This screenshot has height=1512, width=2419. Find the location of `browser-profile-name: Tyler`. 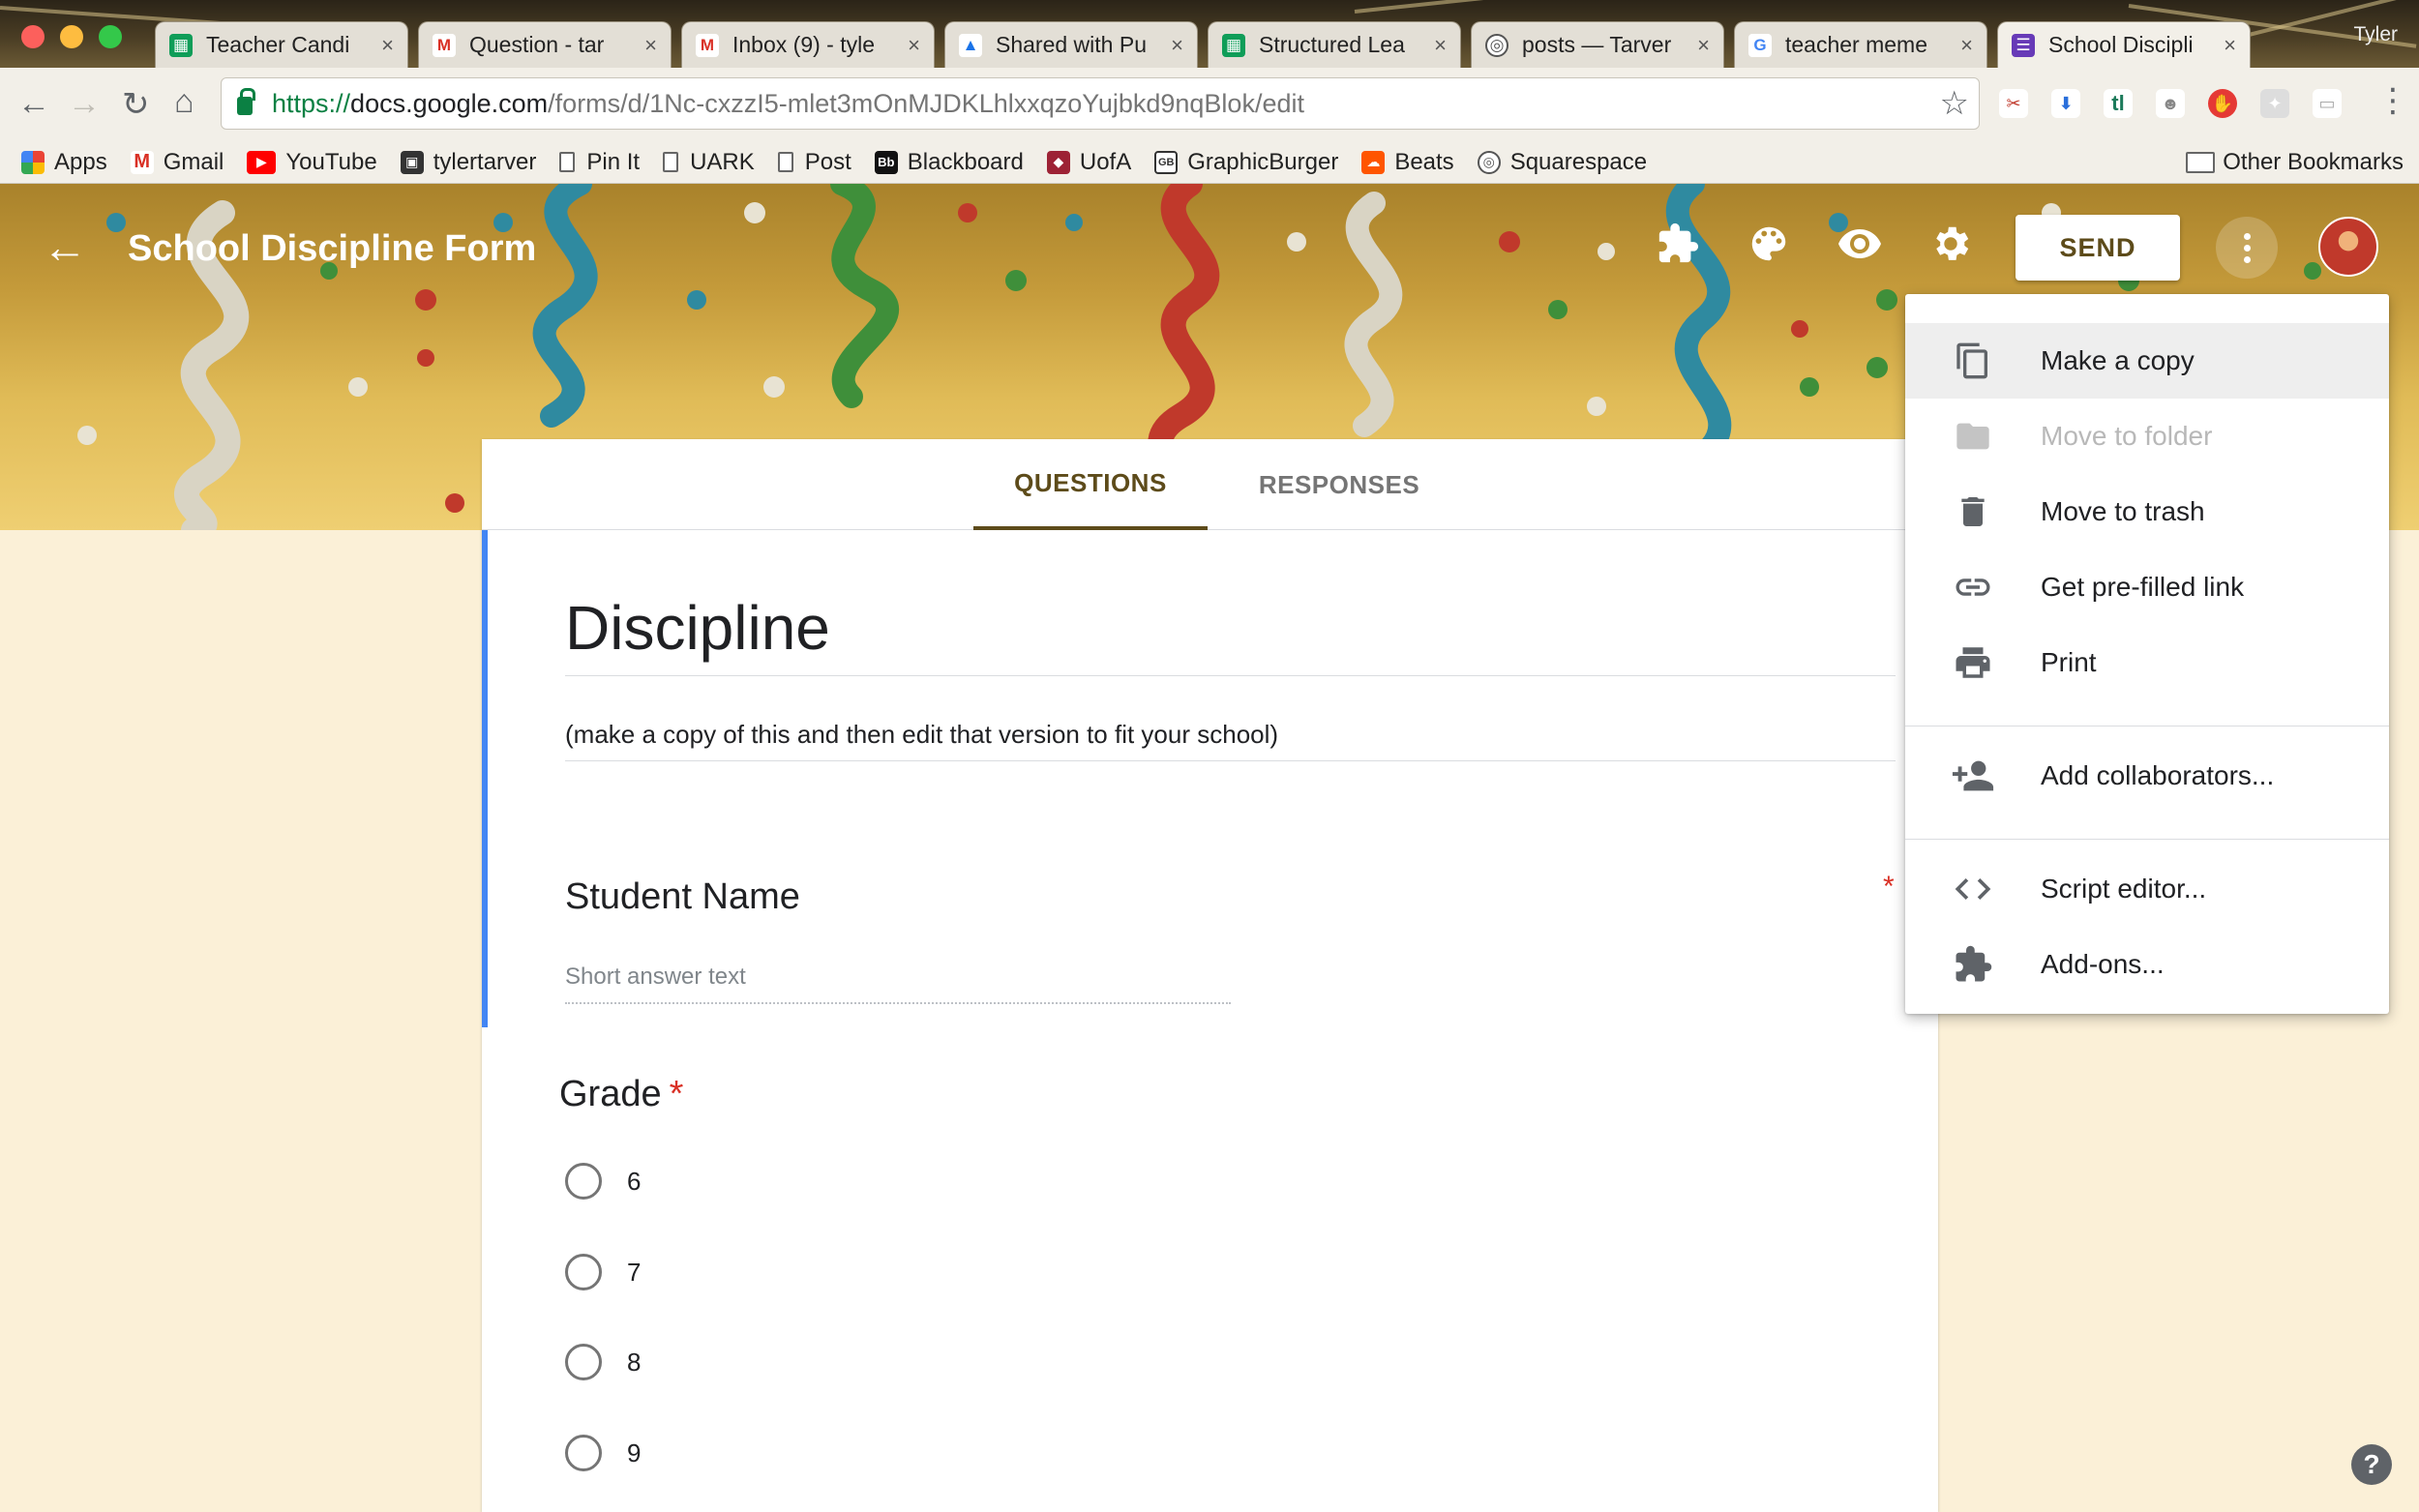

browser-profile-name: Tyler is located at coordinates (2376, 35).